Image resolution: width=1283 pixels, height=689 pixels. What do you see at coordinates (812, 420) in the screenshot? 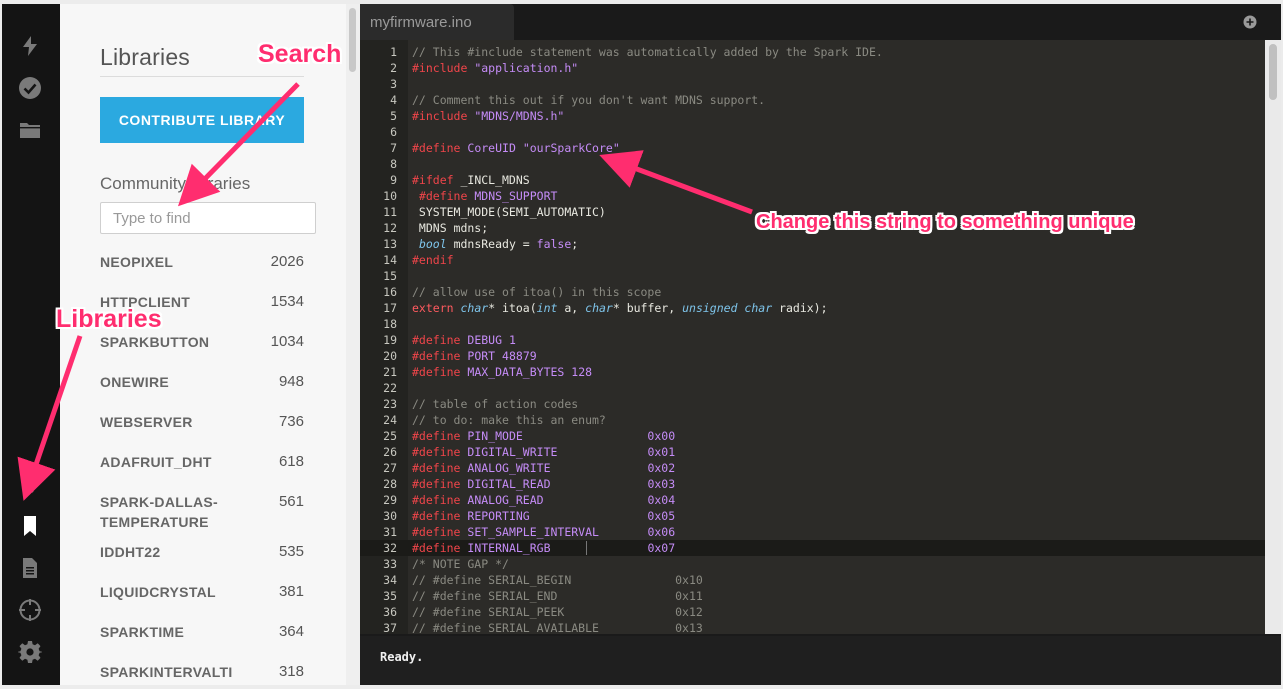
I see `code-line: 24 // to do: make this an enum?` at bounding box center [812, 420].